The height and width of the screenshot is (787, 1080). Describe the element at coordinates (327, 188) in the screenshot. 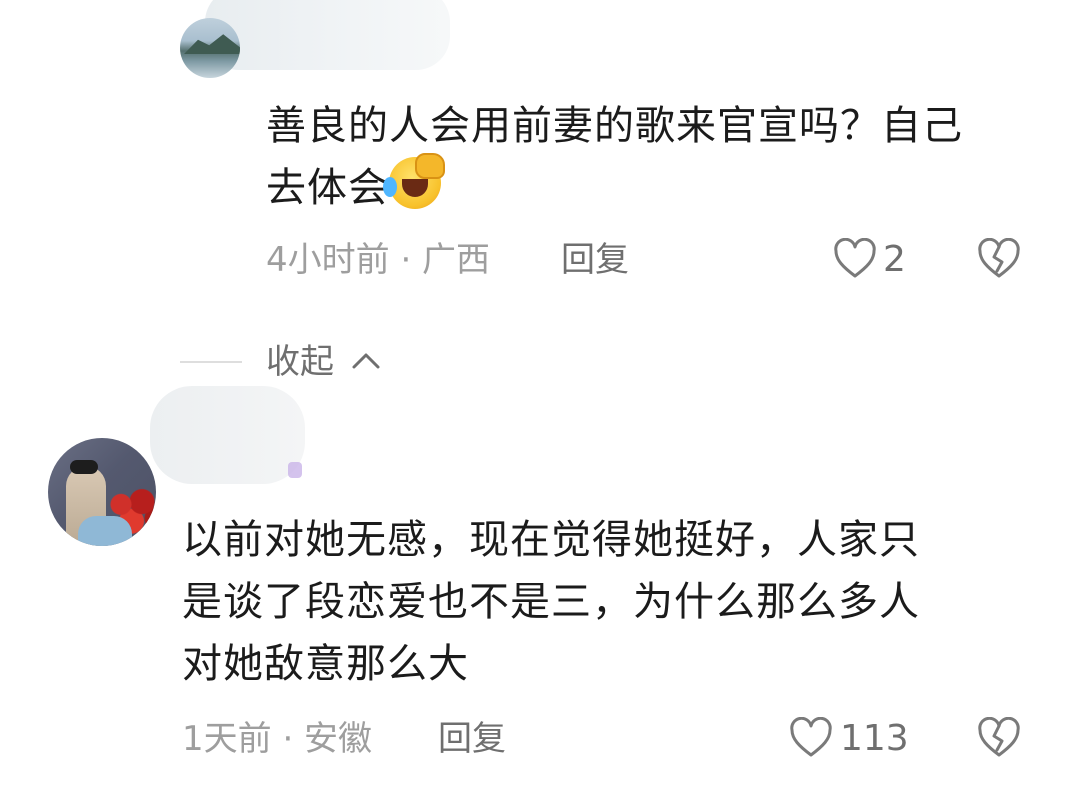

I see `reply-text-line-2-text: 去体会` at that location.